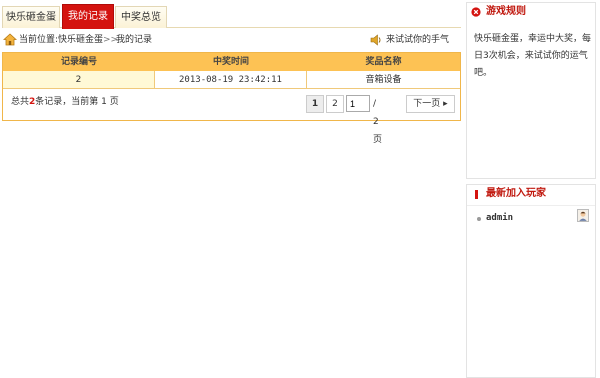 This screenshot has height=378, width=600. I want to click on column-prize-name: 奖品名称, so click(383, 62).